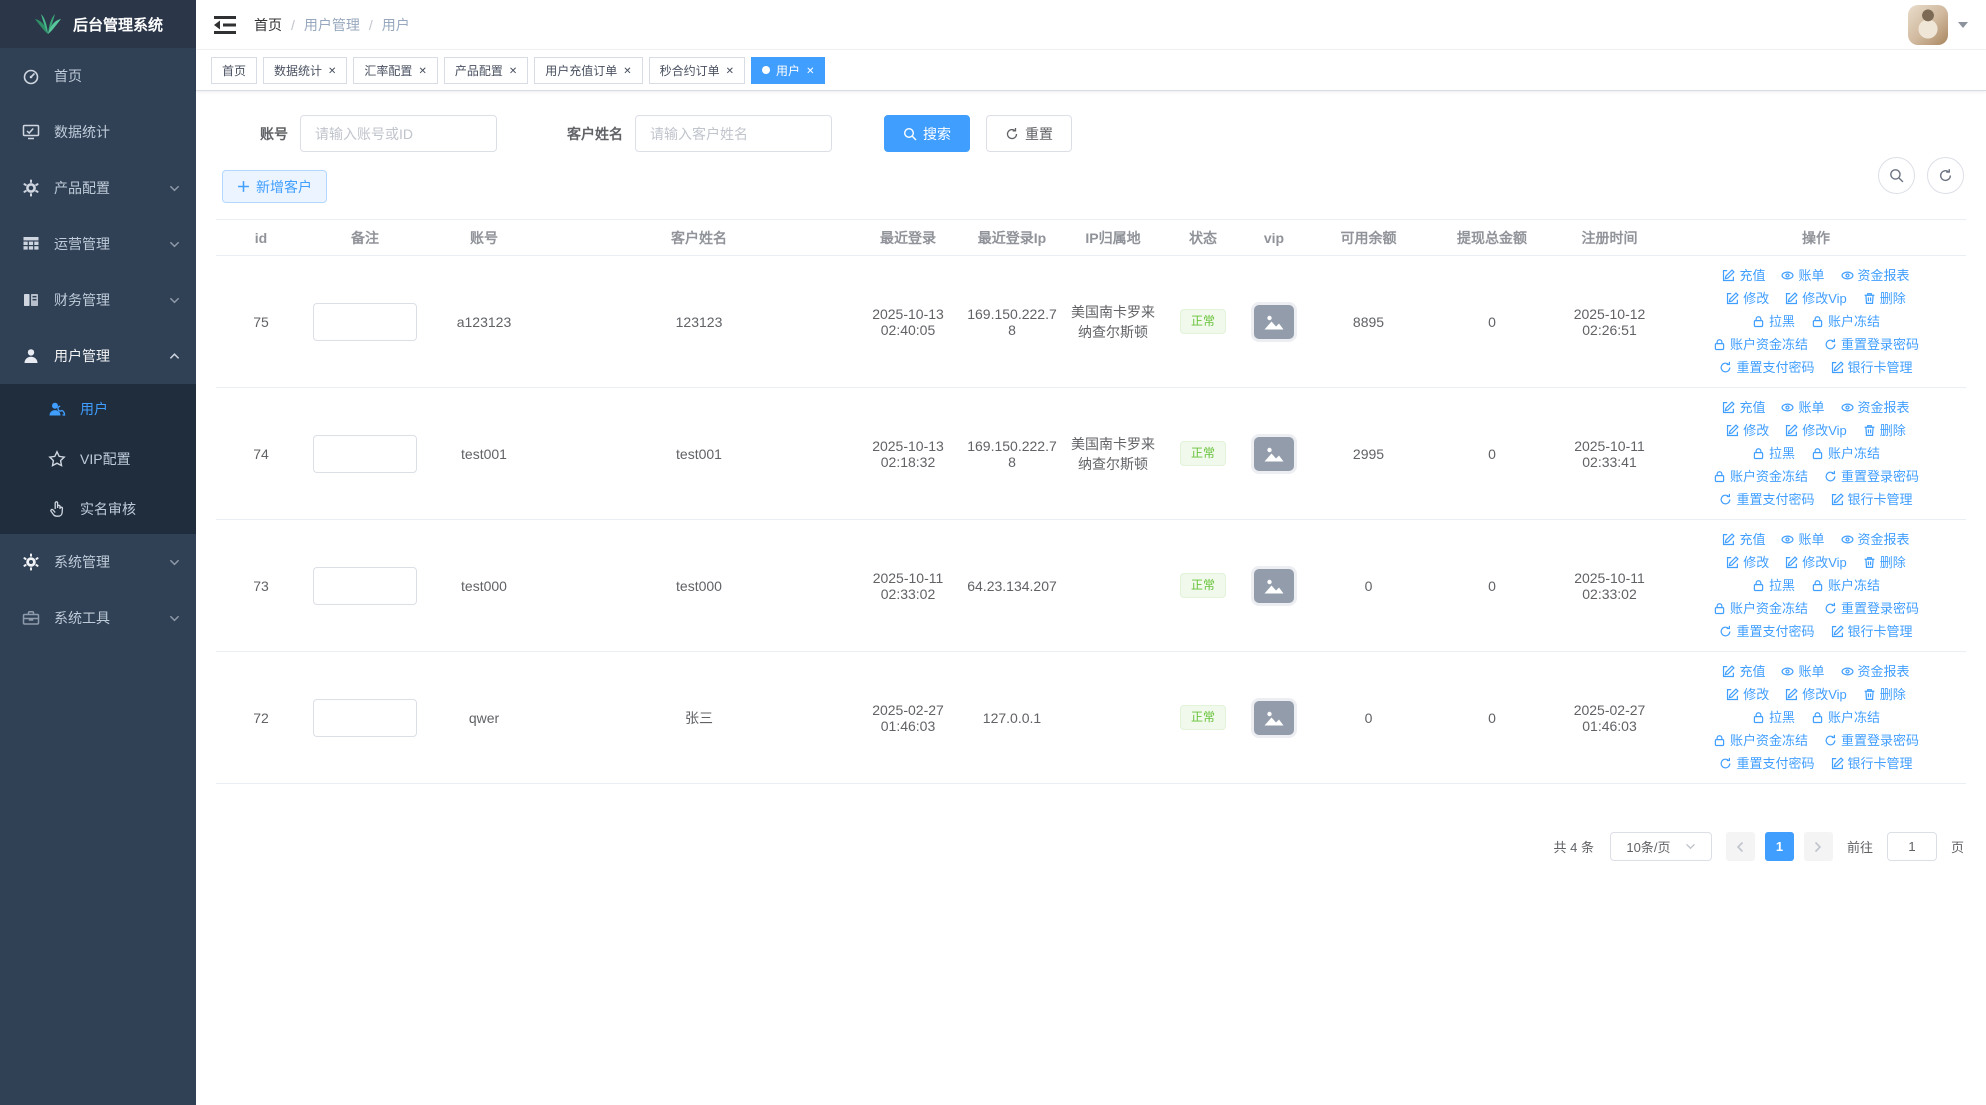  Describe the element at coordinates (98, 562) in the screenshot. I see `sidebar-item-system-management: 系统管理` at that location.